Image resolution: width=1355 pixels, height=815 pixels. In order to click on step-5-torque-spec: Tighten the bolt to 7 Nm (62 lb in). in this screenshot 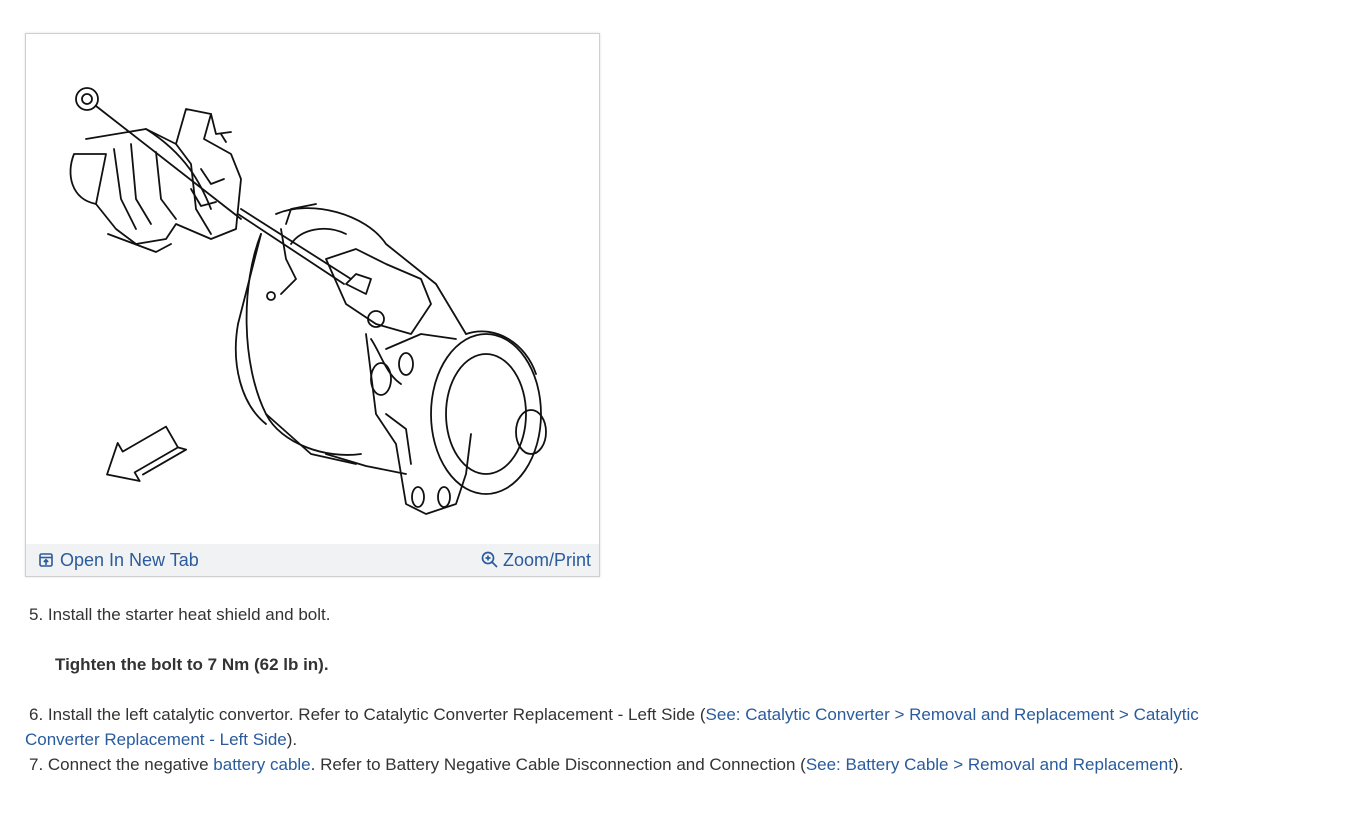, I will do `click(192, 664)`.